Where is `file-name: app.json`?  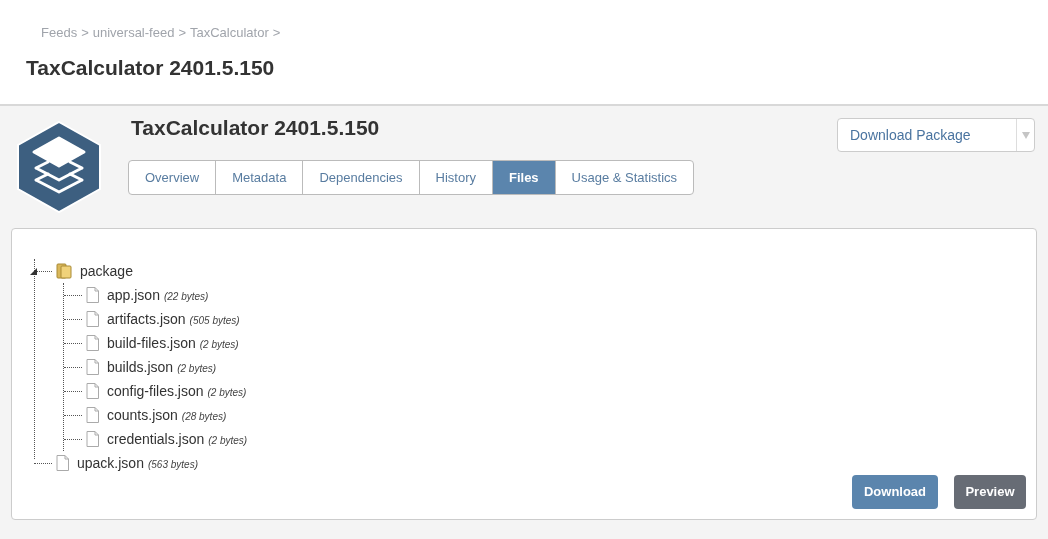
file-name: app.json is located at coordinates (133, 295).